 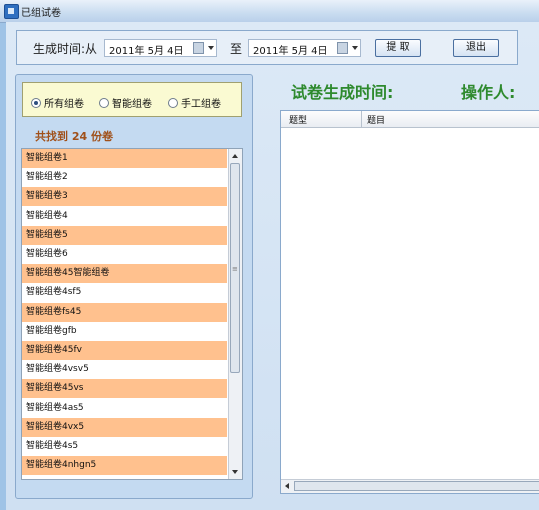 I want to click on horizontal-scrollbar, so click(x=410, y=486).